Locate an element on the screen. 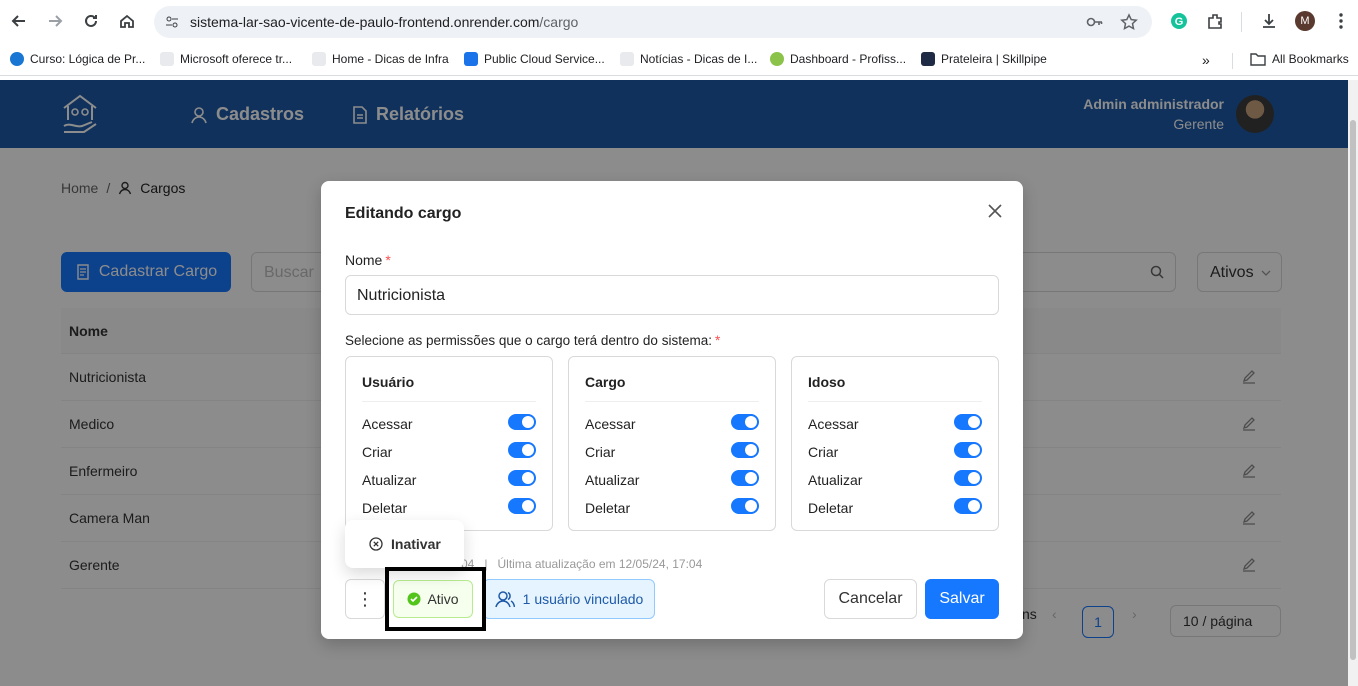  cancel-button: Cancelar is located at coordinates (870, 599).